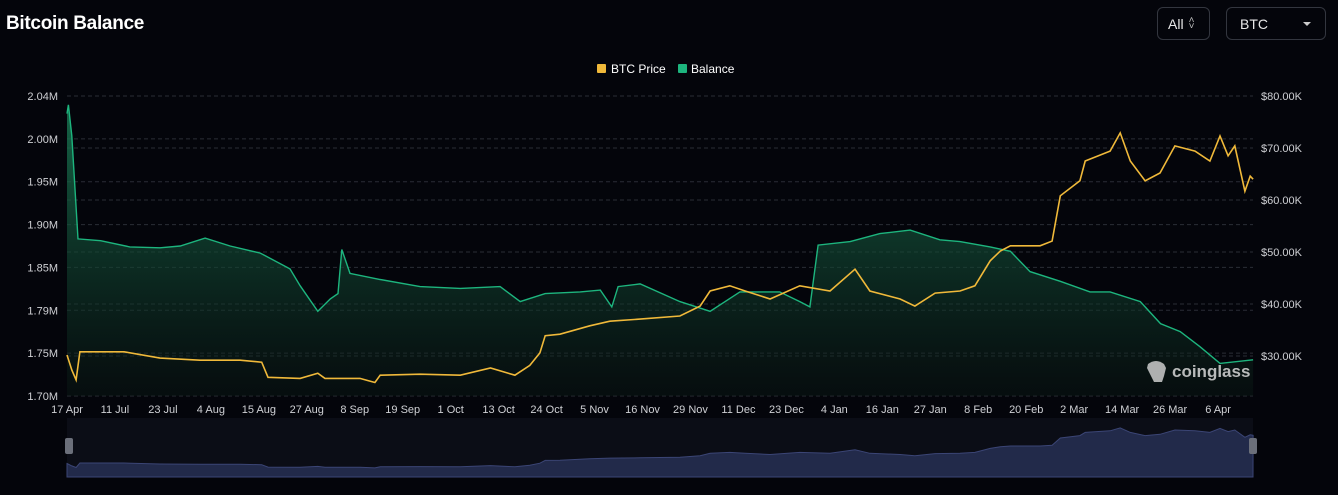  Describe the element at coordinates (594, 410) in the screenshot. I see `x-tick-label: 5 Nov` at that location.